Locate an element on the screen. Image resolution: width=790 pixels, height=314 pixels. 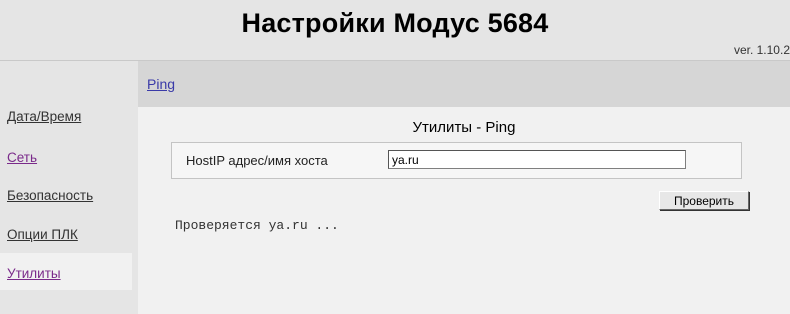
section-title: Утилиты - Ping is located at coordinates (464, 127).